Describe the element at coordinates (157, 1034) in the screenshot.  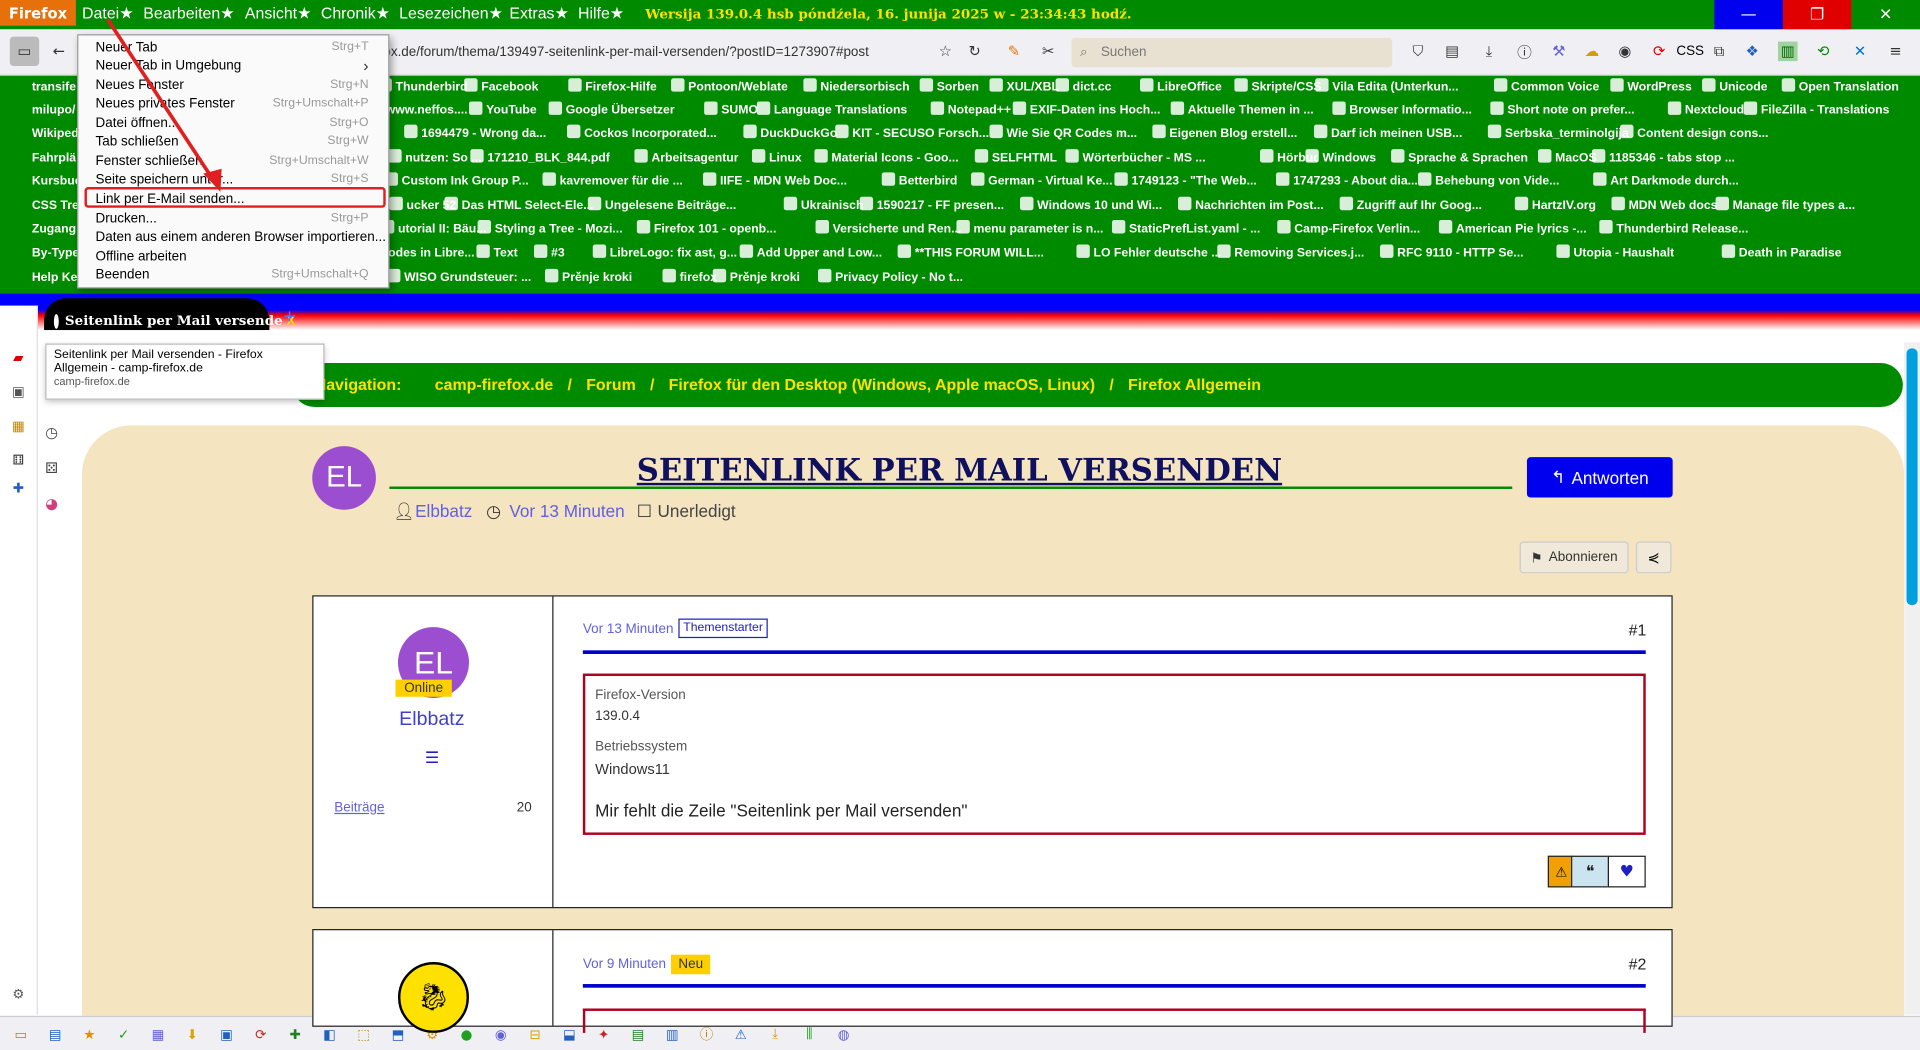
I see `statusbar-tool-icon: ▦` at that location.